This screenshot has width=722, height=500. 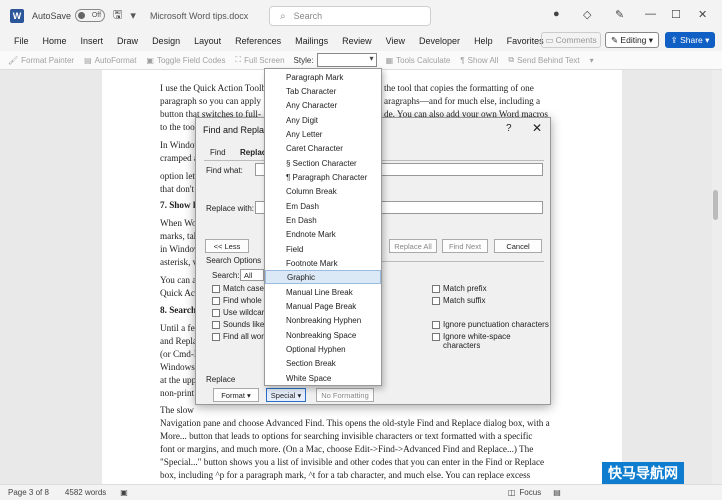 What do you see at coordinates (543, 60) in the screenshot?
I see `send-behind-text-button: ⧉ Send Behind Text` at bounding box center [543, 60].